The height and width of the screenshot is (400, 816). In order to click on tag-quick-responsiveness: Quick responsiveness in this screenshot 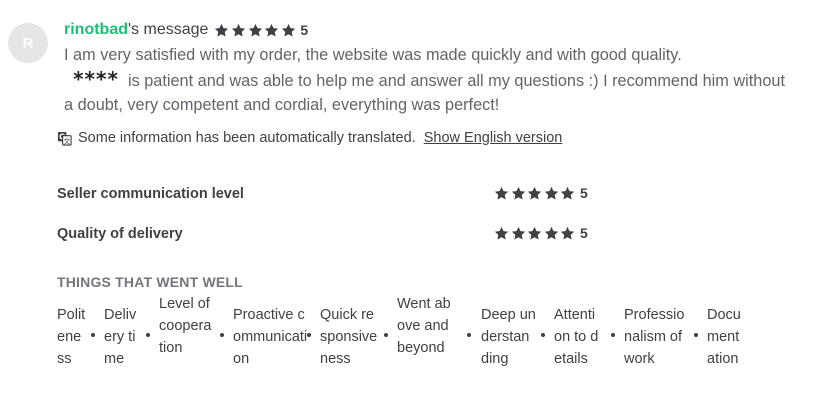, I will do `click(349, 337)`.